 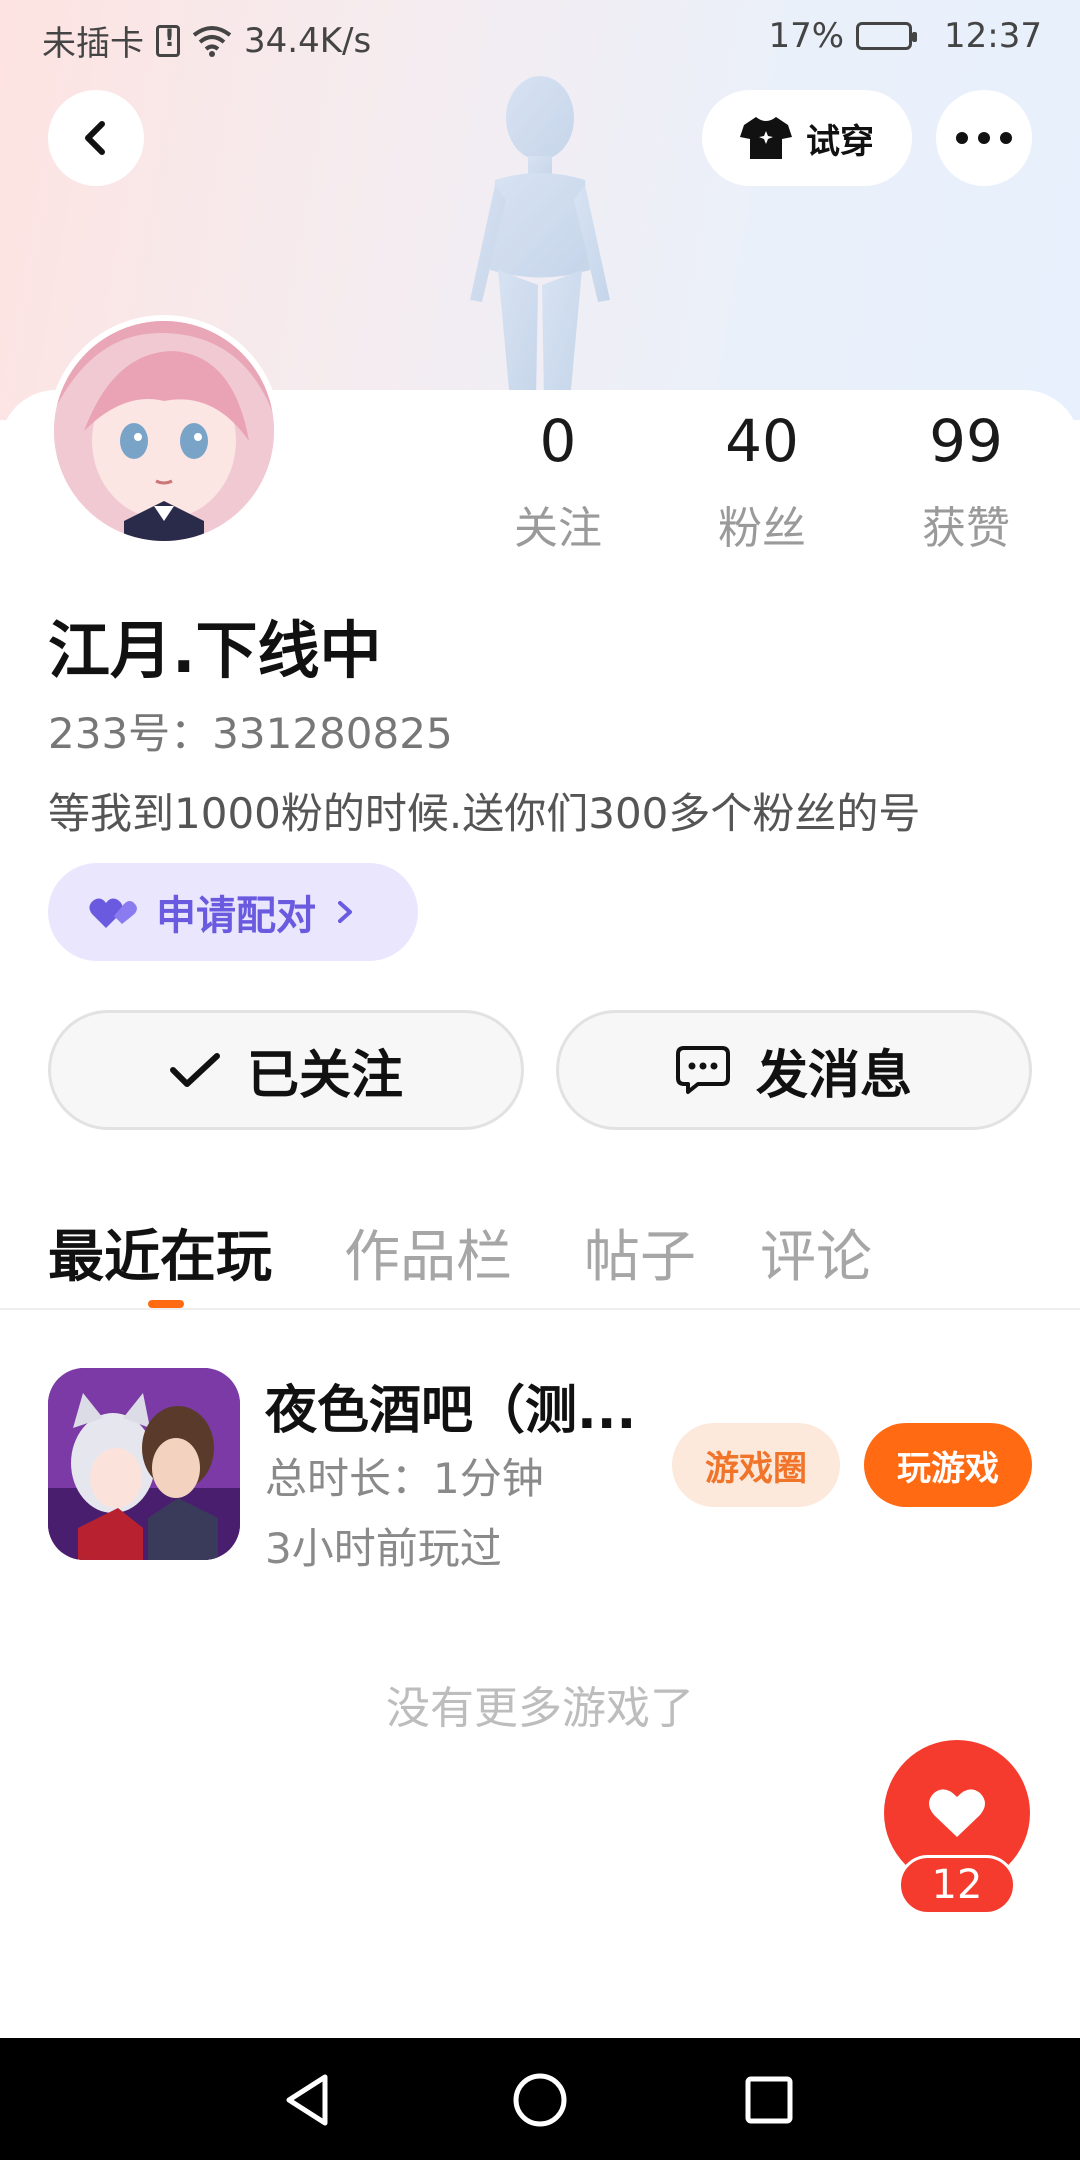 I want to click on tab-posts: 帖子, so click(x=640, y=1252).